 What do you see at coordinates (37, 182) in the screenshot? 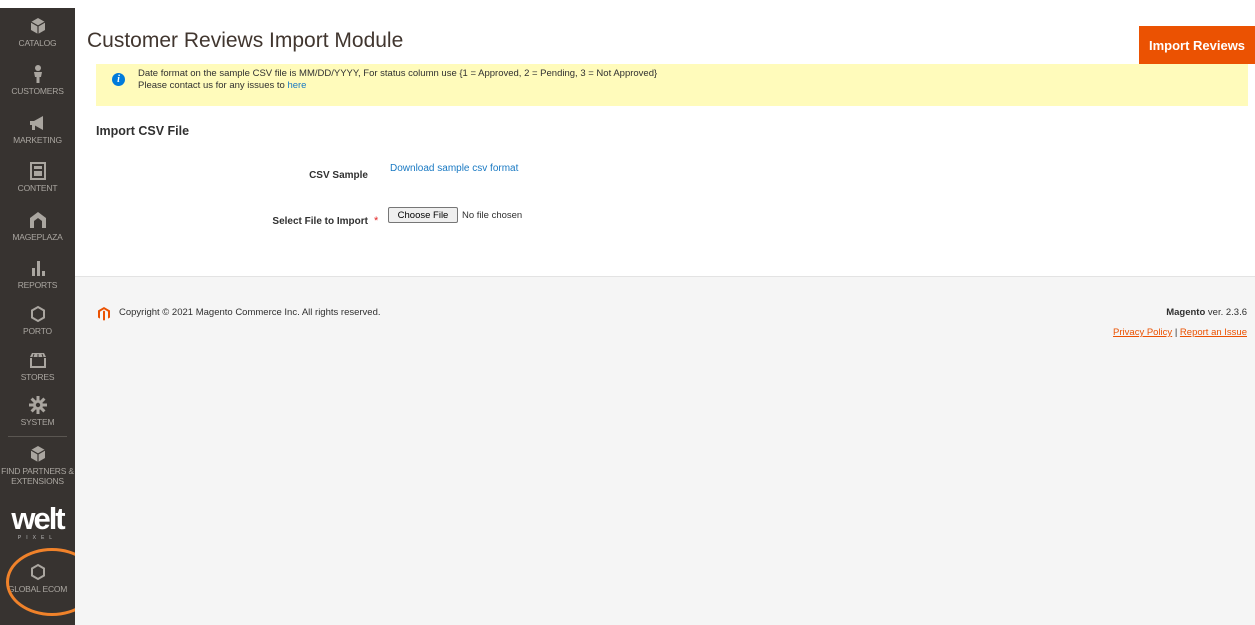
I see `sidebar-item-content: CONTENT` at bounding box center [37, 182].